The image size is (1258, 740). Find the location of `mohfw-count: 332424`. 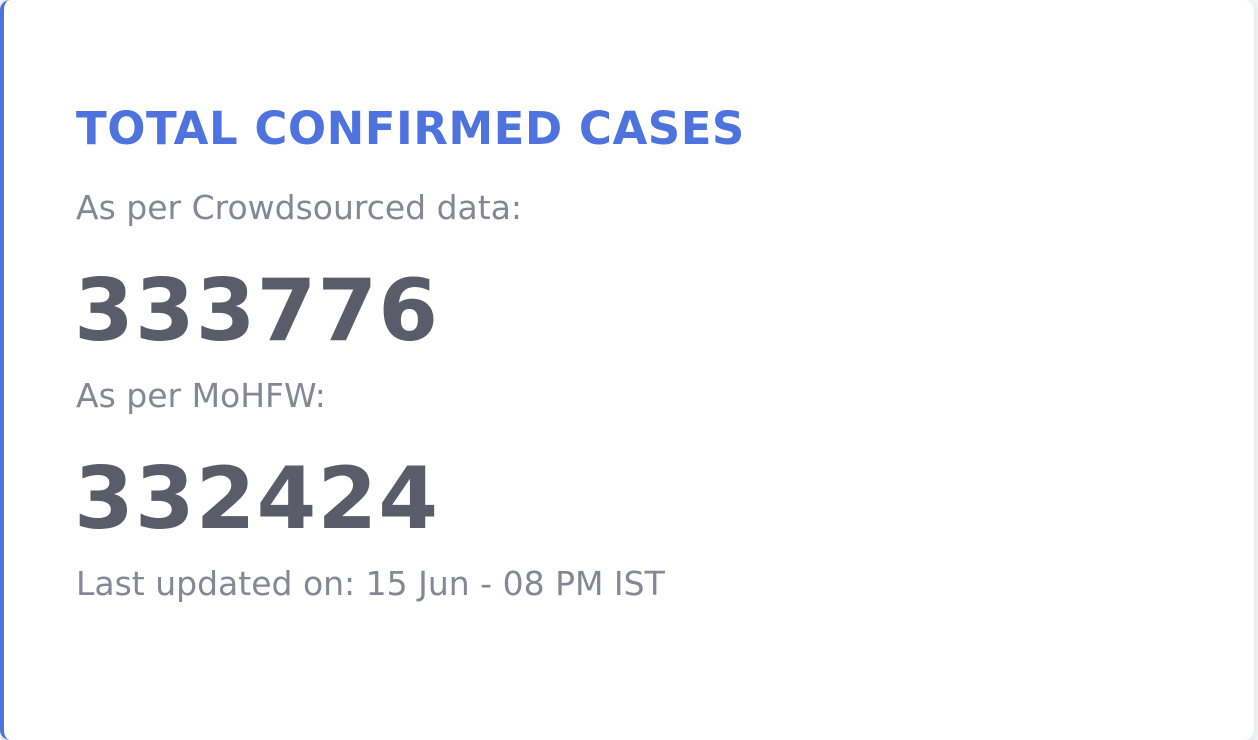

mohfw-count: 332424 is located at coordinates (257, 499).